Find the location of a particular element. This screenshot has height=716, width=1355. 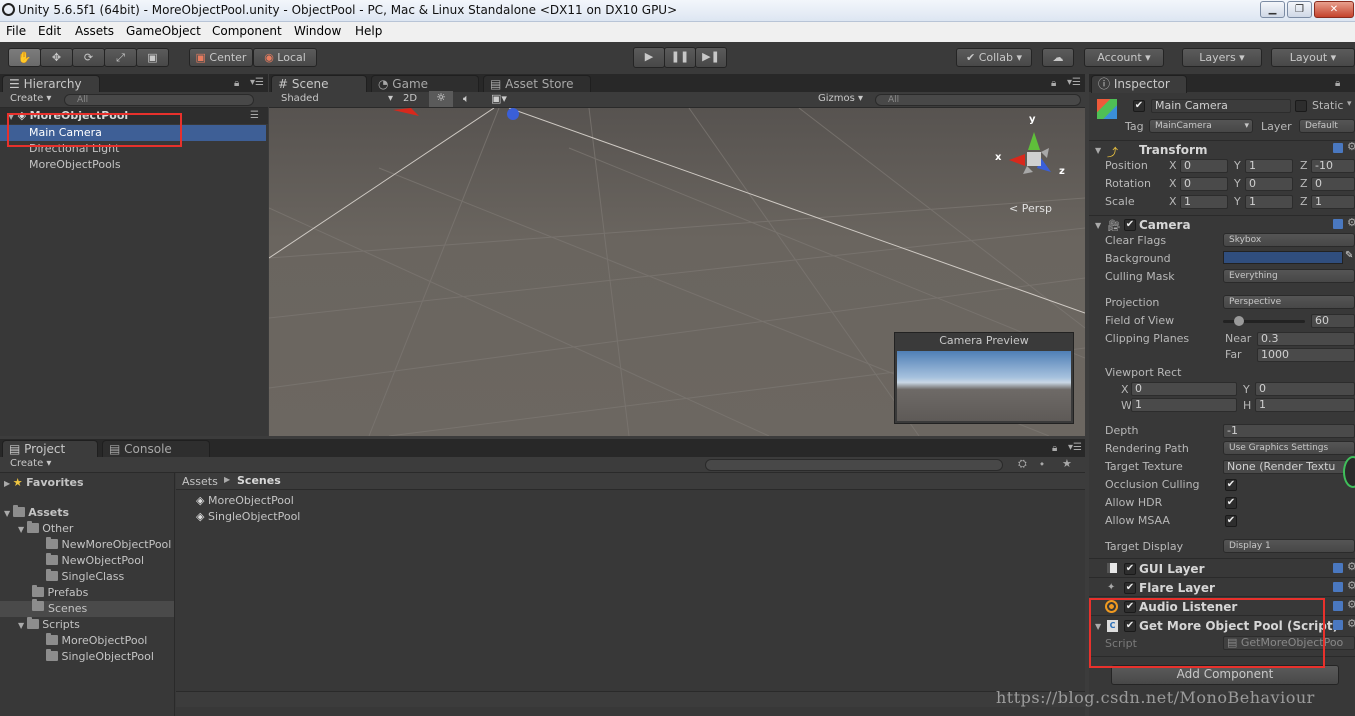

tab-project: ▤ Project is located at coordinates (50, 449).